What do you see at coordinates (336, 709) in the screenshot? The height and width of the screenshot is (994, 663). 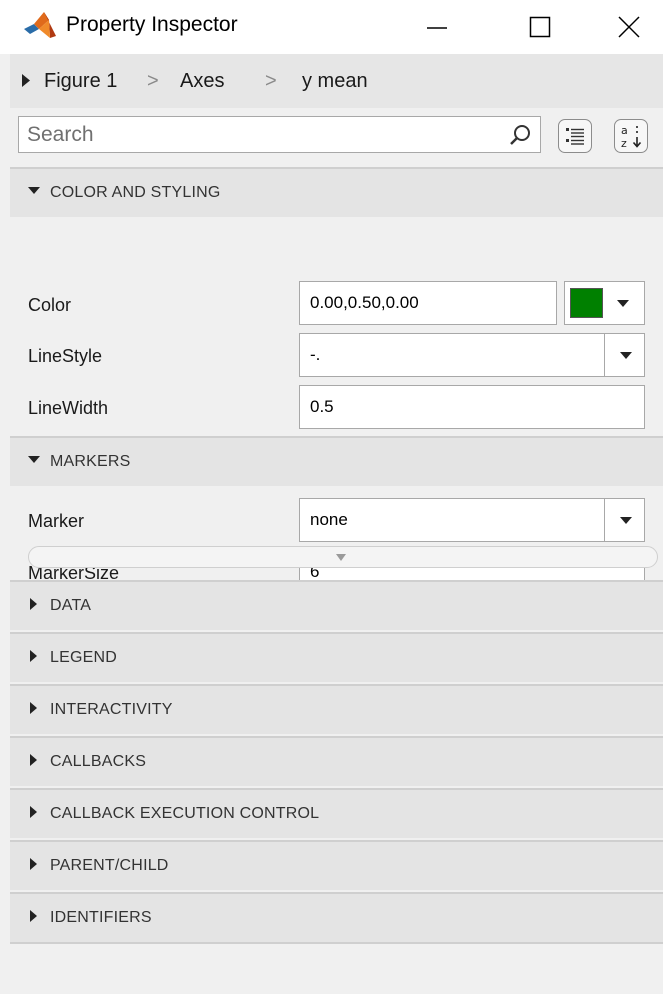 I see `section-interactivity: INTERACTIVITY` at bounding box center [336, 709].